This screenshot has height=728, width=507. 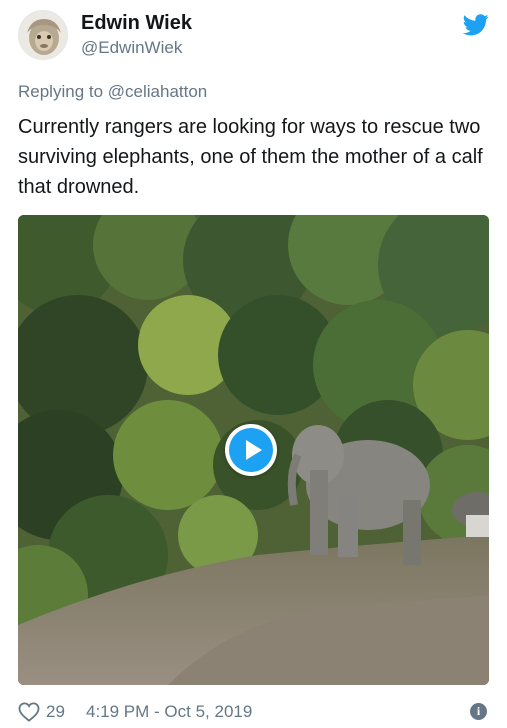 I want to click on author-name: Edwin Wiek, so click(x=136, y=23).